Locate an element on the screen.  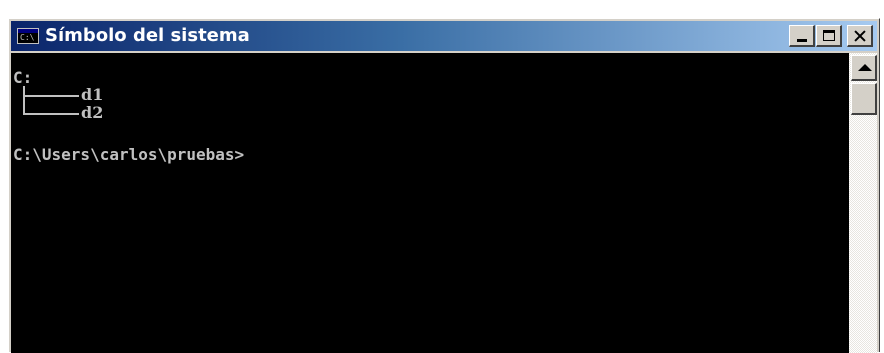
arrow-up-icon is located at coordinates (865, 67).